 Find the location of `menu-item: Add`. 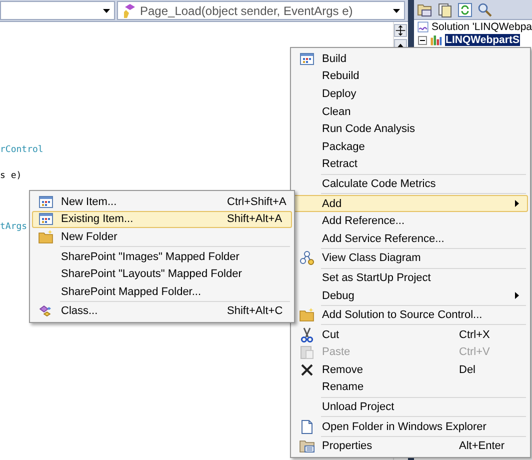

menu-item: Add is located at coordinates (410, 203).